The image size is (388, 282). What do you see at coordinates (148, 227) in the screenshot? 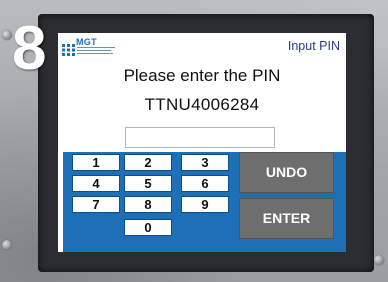
I see `key-0: 0` at bounding box center [148, 227].